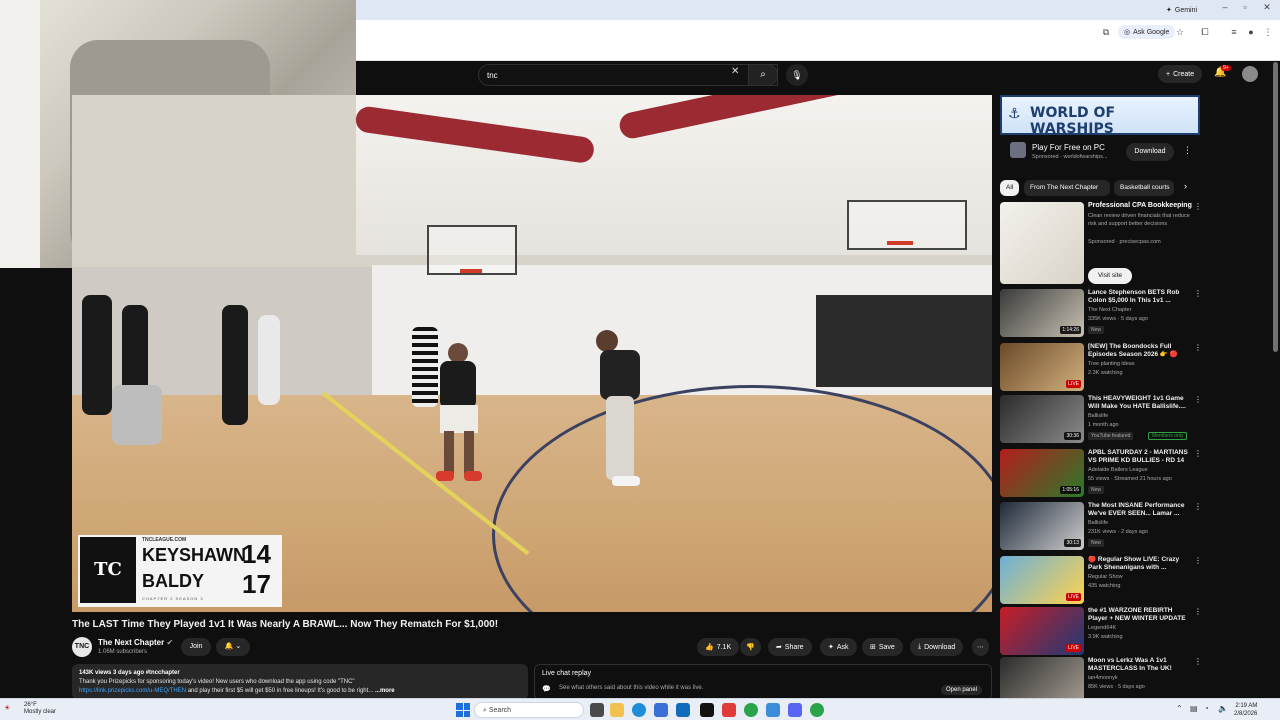  What do you see at coordinates (1067, 188) in the screenshot?
I see `chip-from-channel: From The Next Chapter` at bounding box center [1067, 188].